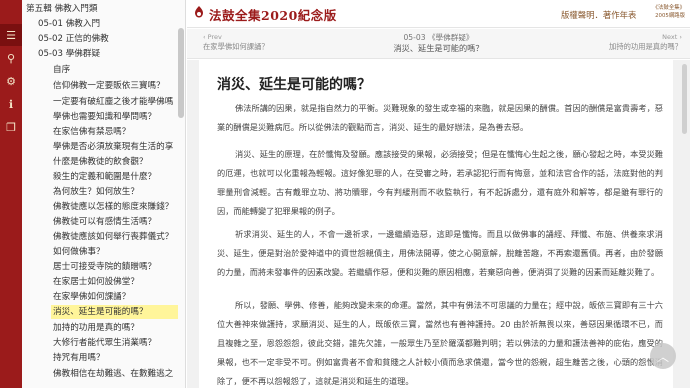 Image resolution: width=690 pixels, height=388 pixels. Describe the element at coordinates (115, 358) in the screenshot. I see `tree-item: 持咒有用嗎？` at that location.